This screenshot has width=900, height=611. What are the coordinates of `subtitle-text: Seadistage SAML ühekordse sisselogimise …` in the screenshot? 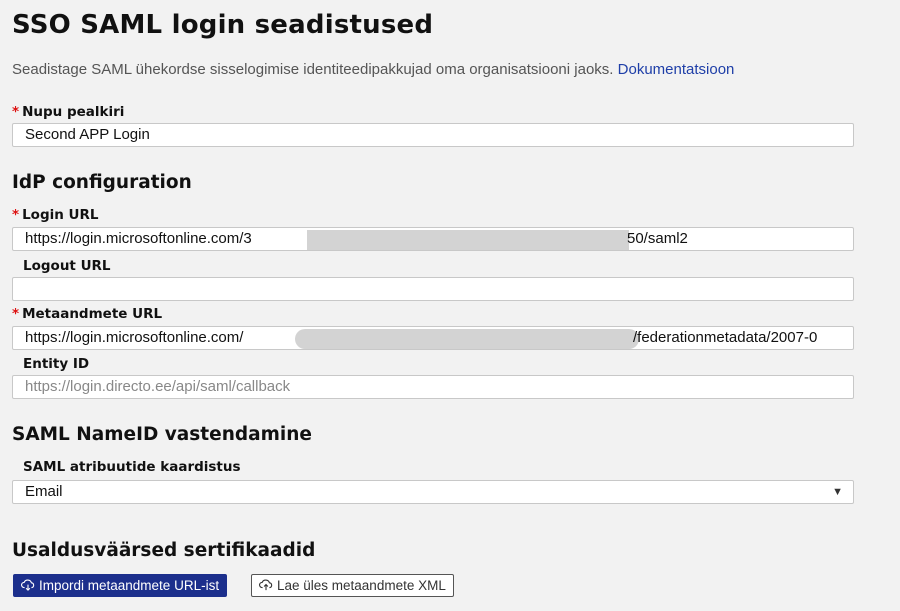 It's located at (313, 69).